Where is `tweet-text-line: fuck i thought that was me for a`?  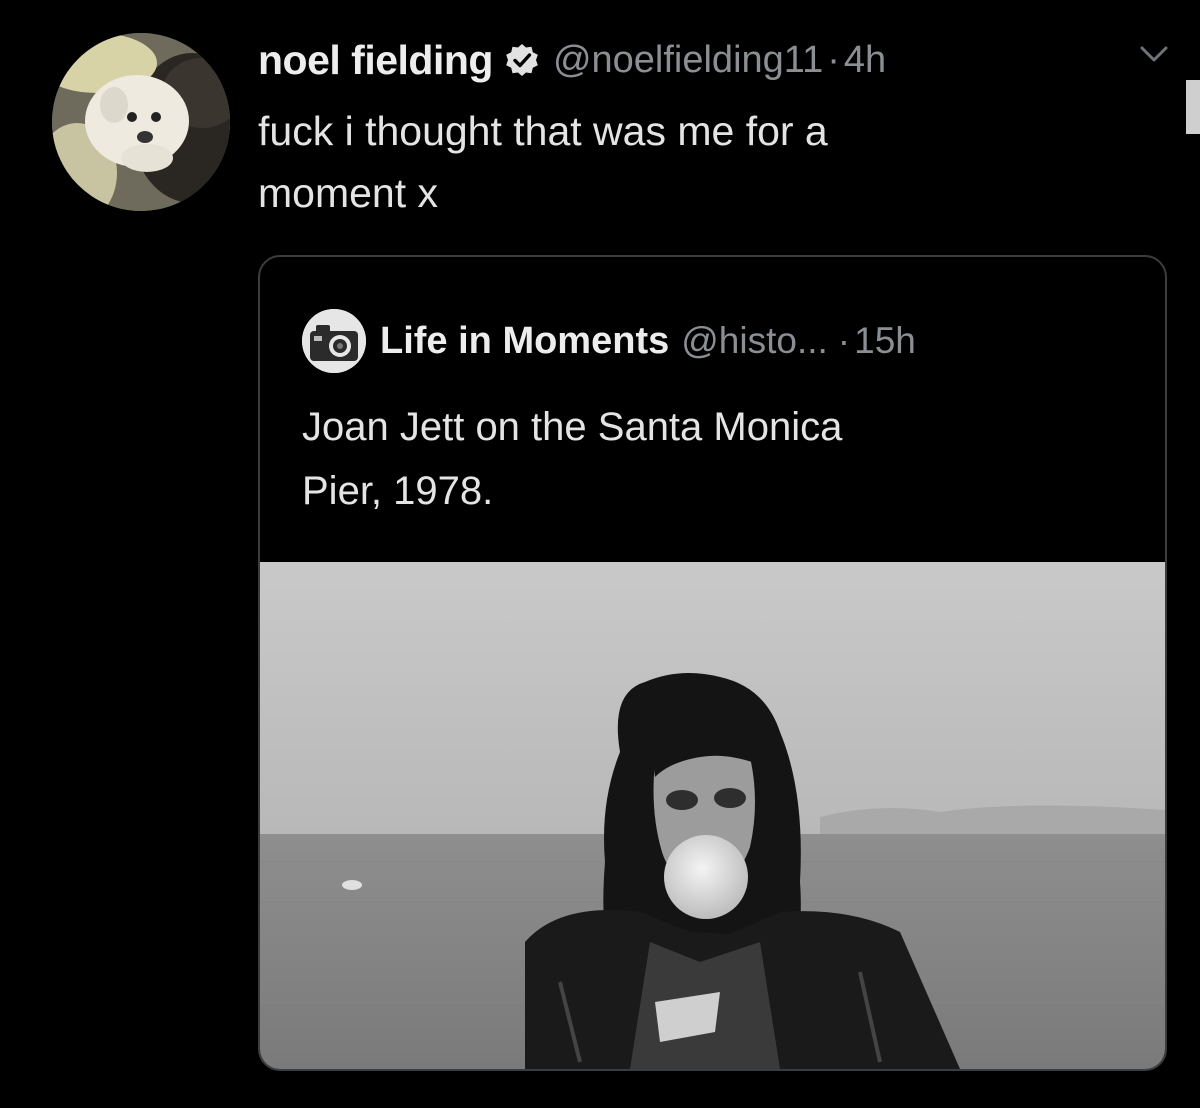 tweet-text-line: fuck i thought that was me for a is located at coordinates (543, 131).